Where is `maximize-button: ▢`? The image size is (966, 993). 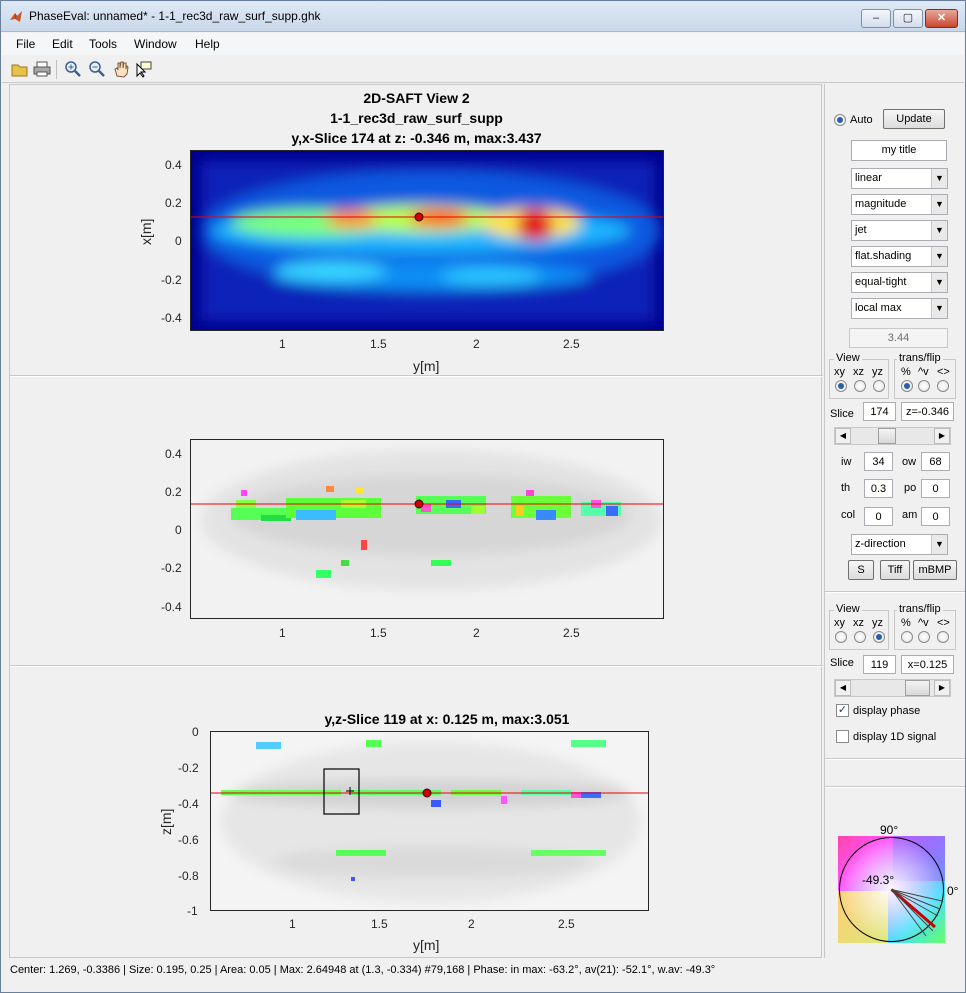
maximize-button: ▢ is located at coordinates (908, 18).